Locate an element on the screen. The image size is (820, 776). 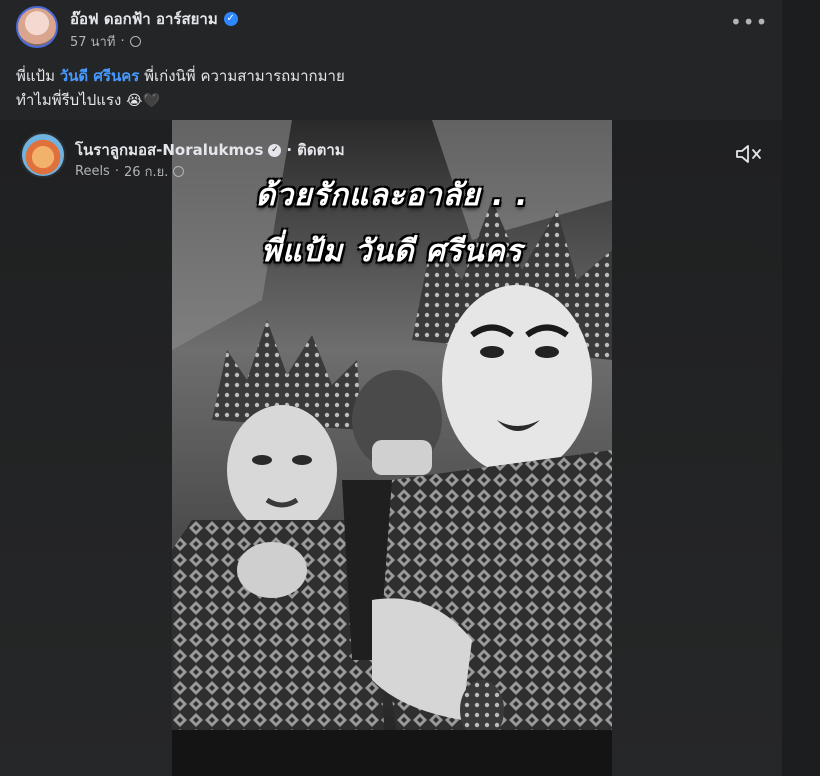
more-horizontal-icon: ••• is located at coordinates (749, 22).